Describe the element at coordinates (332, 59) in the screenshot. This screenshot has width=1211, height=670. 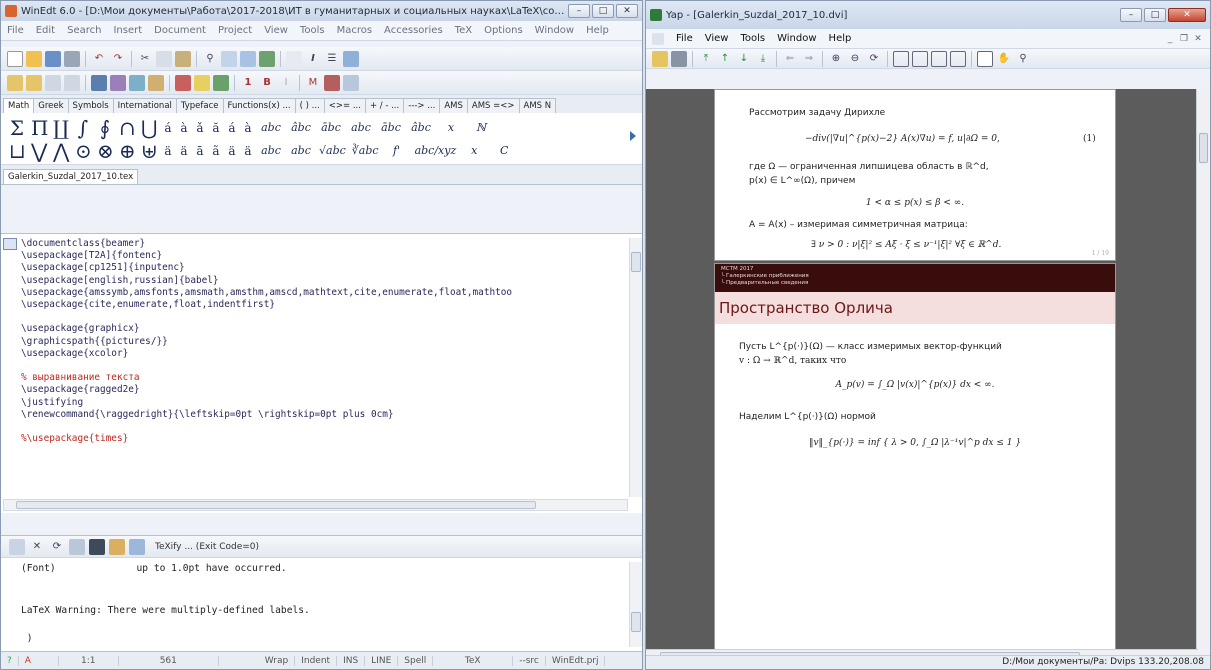
I see `list-icon: ☰` at that location.